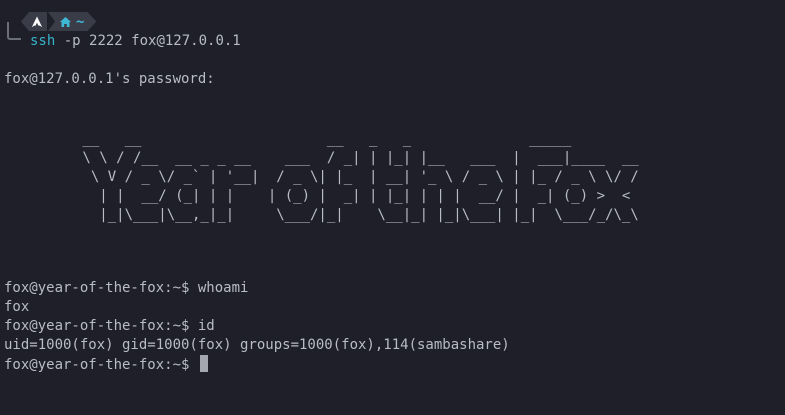  What do you see at coordinates (43, 41) in the screenshot?
I see `ssh-command-name: ssh` at bounding box center [43, 41].